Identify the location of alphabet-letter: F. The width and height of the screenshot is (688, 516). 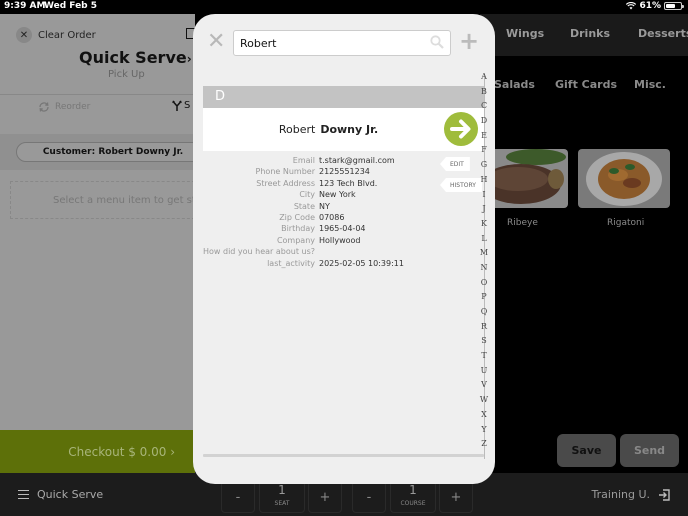
(484, 150).